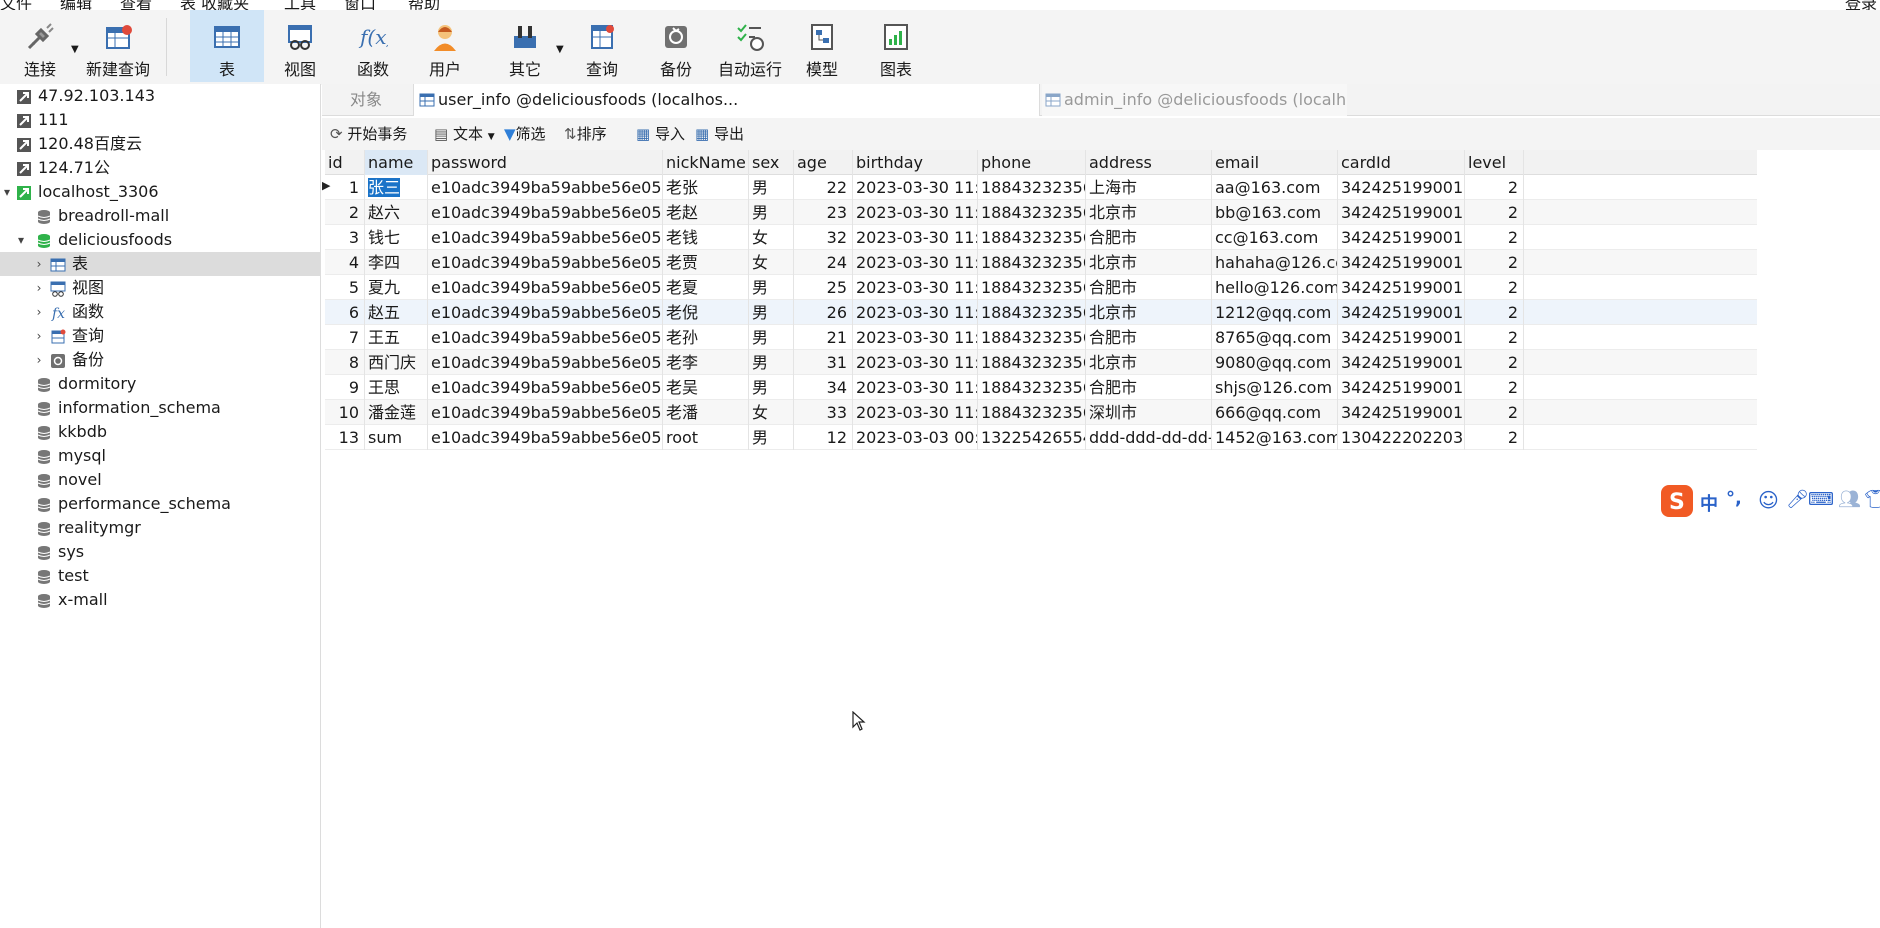 The width and height of the screenshot is (1880, 928). What do you see at coordinates (1275, 212) in the screenshot?
I see `cell-email: bb@163.com` at bounding box center [1275, 212].